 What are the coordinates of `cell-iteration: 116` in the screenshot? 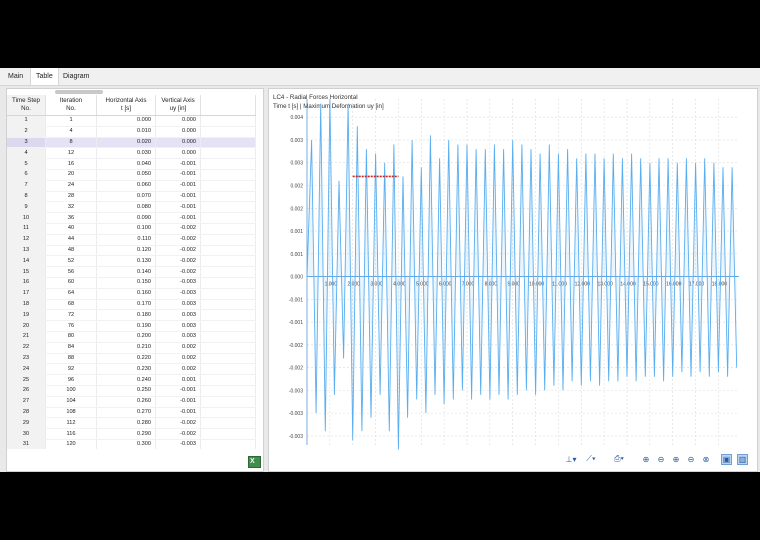 It's located at (71, 434).